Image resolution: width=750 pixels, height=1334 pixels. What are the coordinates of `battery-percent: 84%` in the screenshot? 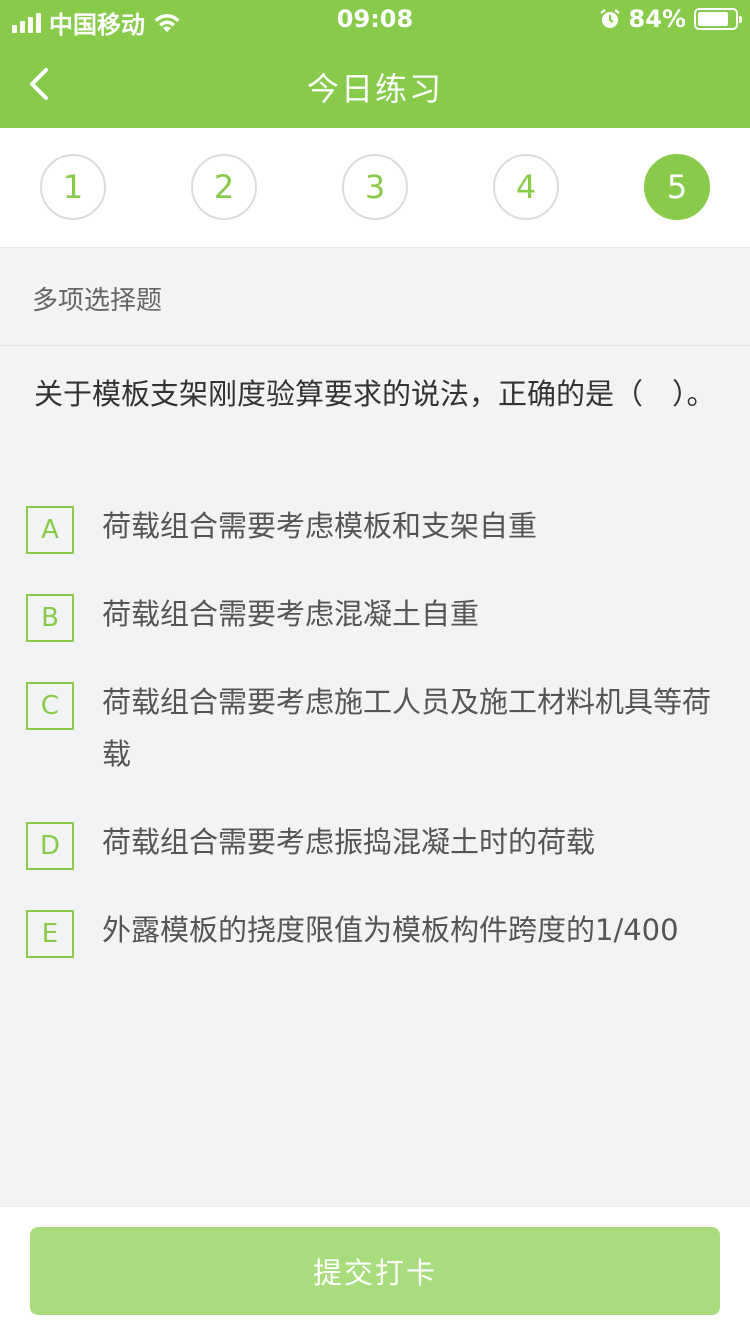 It's located at (657, 19).